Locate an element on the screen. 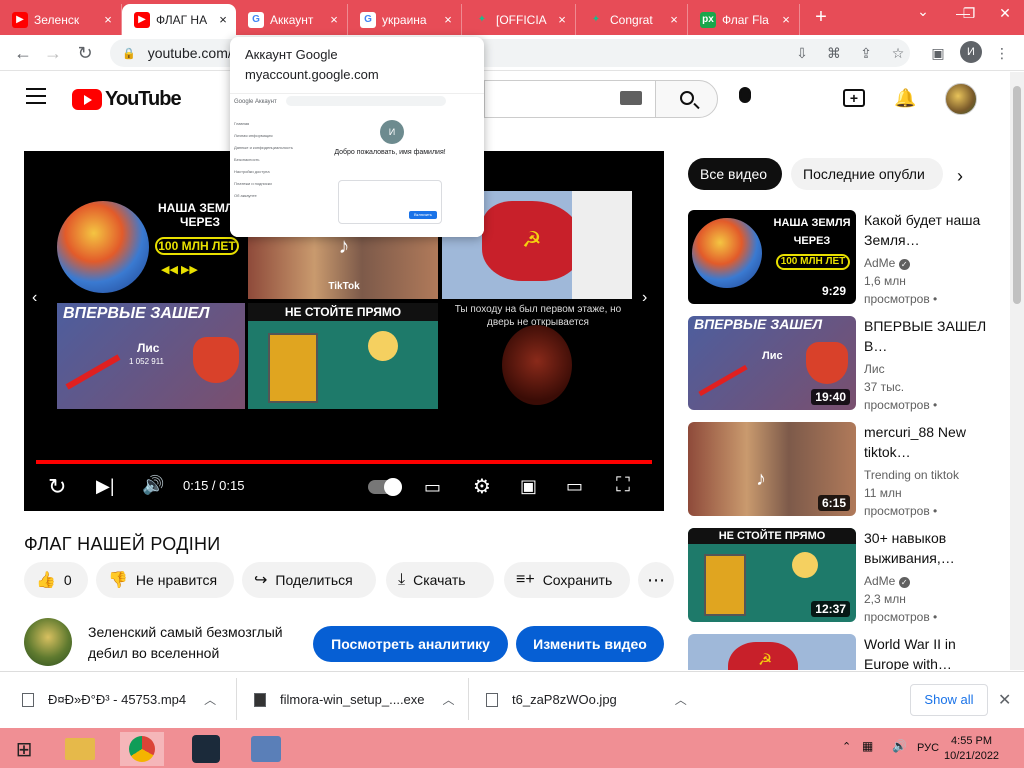 The image size is (1024, 768). keyboard-icon is located at coordinates (631, 98).